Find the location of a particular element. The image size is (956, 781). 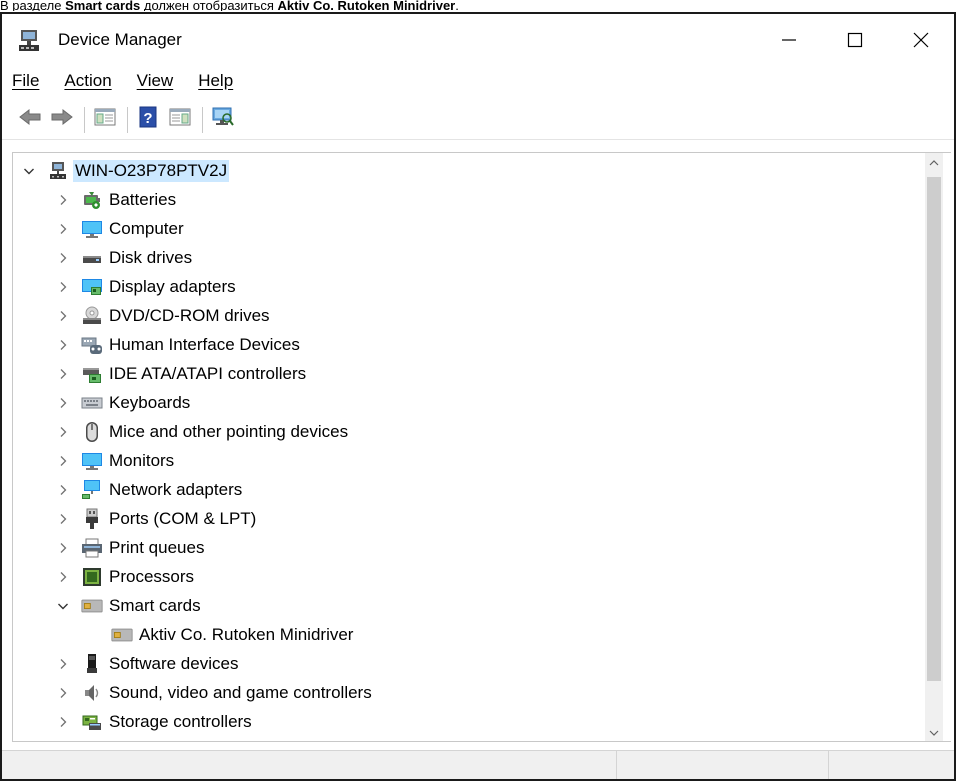

tree-row-mice-and-other-pointing-devices: Mice and other pointing devices is located at coordinates (463, 432).